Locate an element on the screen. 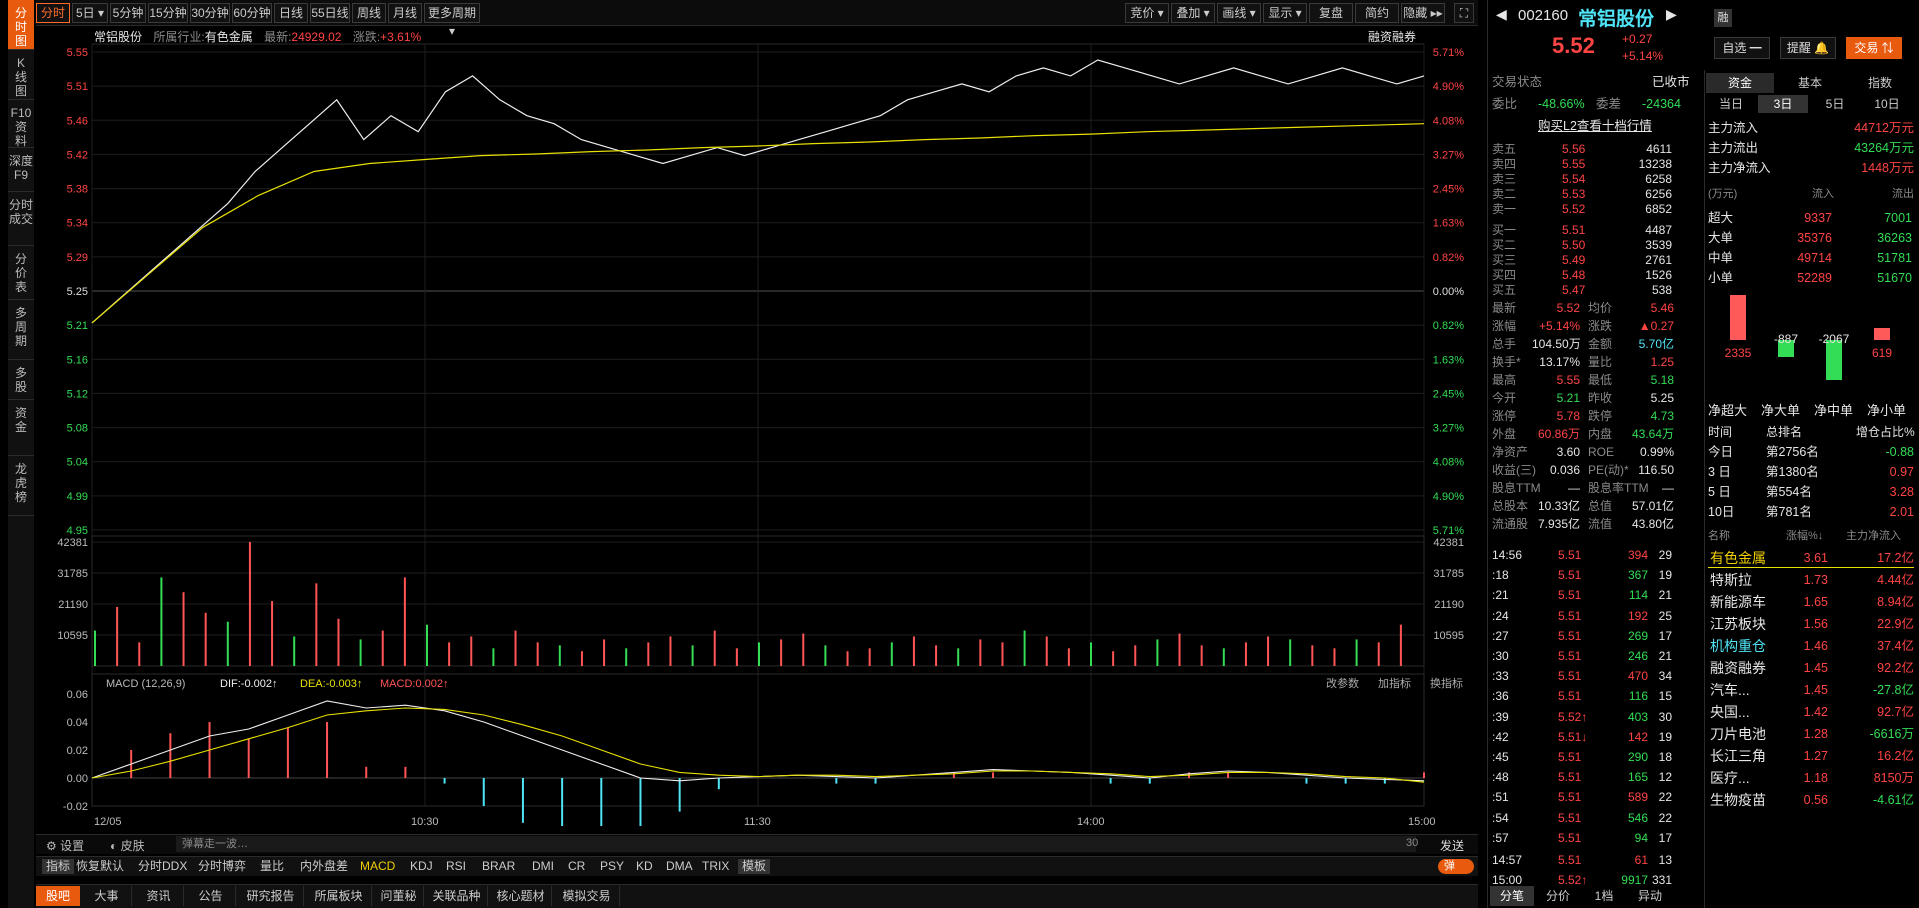  sector-name: 长江三角 is located at coordinates (1738, 756).